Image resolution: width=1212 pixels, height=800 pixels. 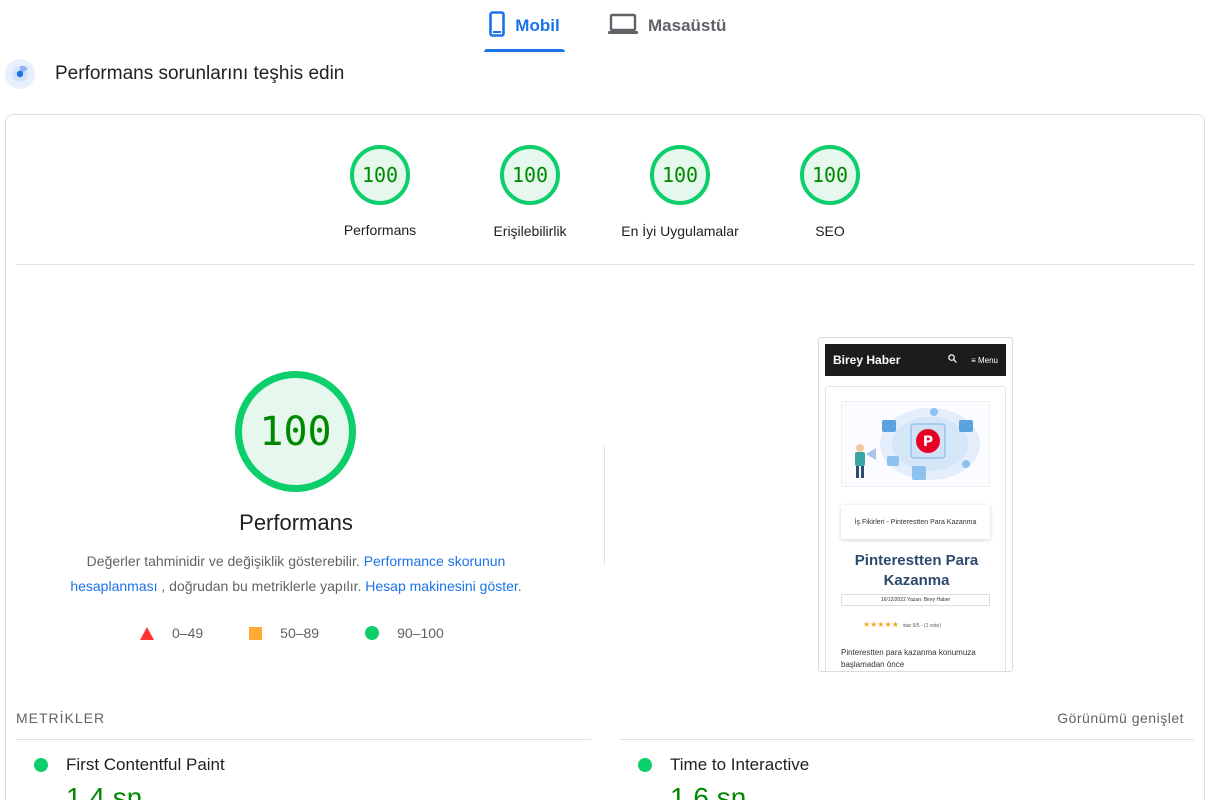 I want to click on menu-label: ≡ Menu, so click(x=984, y=360).